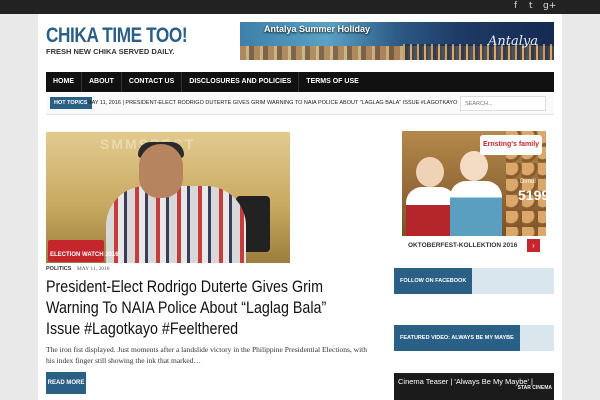 Image resolution: width=600 pixels, height=400 pixels. I want to click on twitter-icon: t, so click(531, 6).